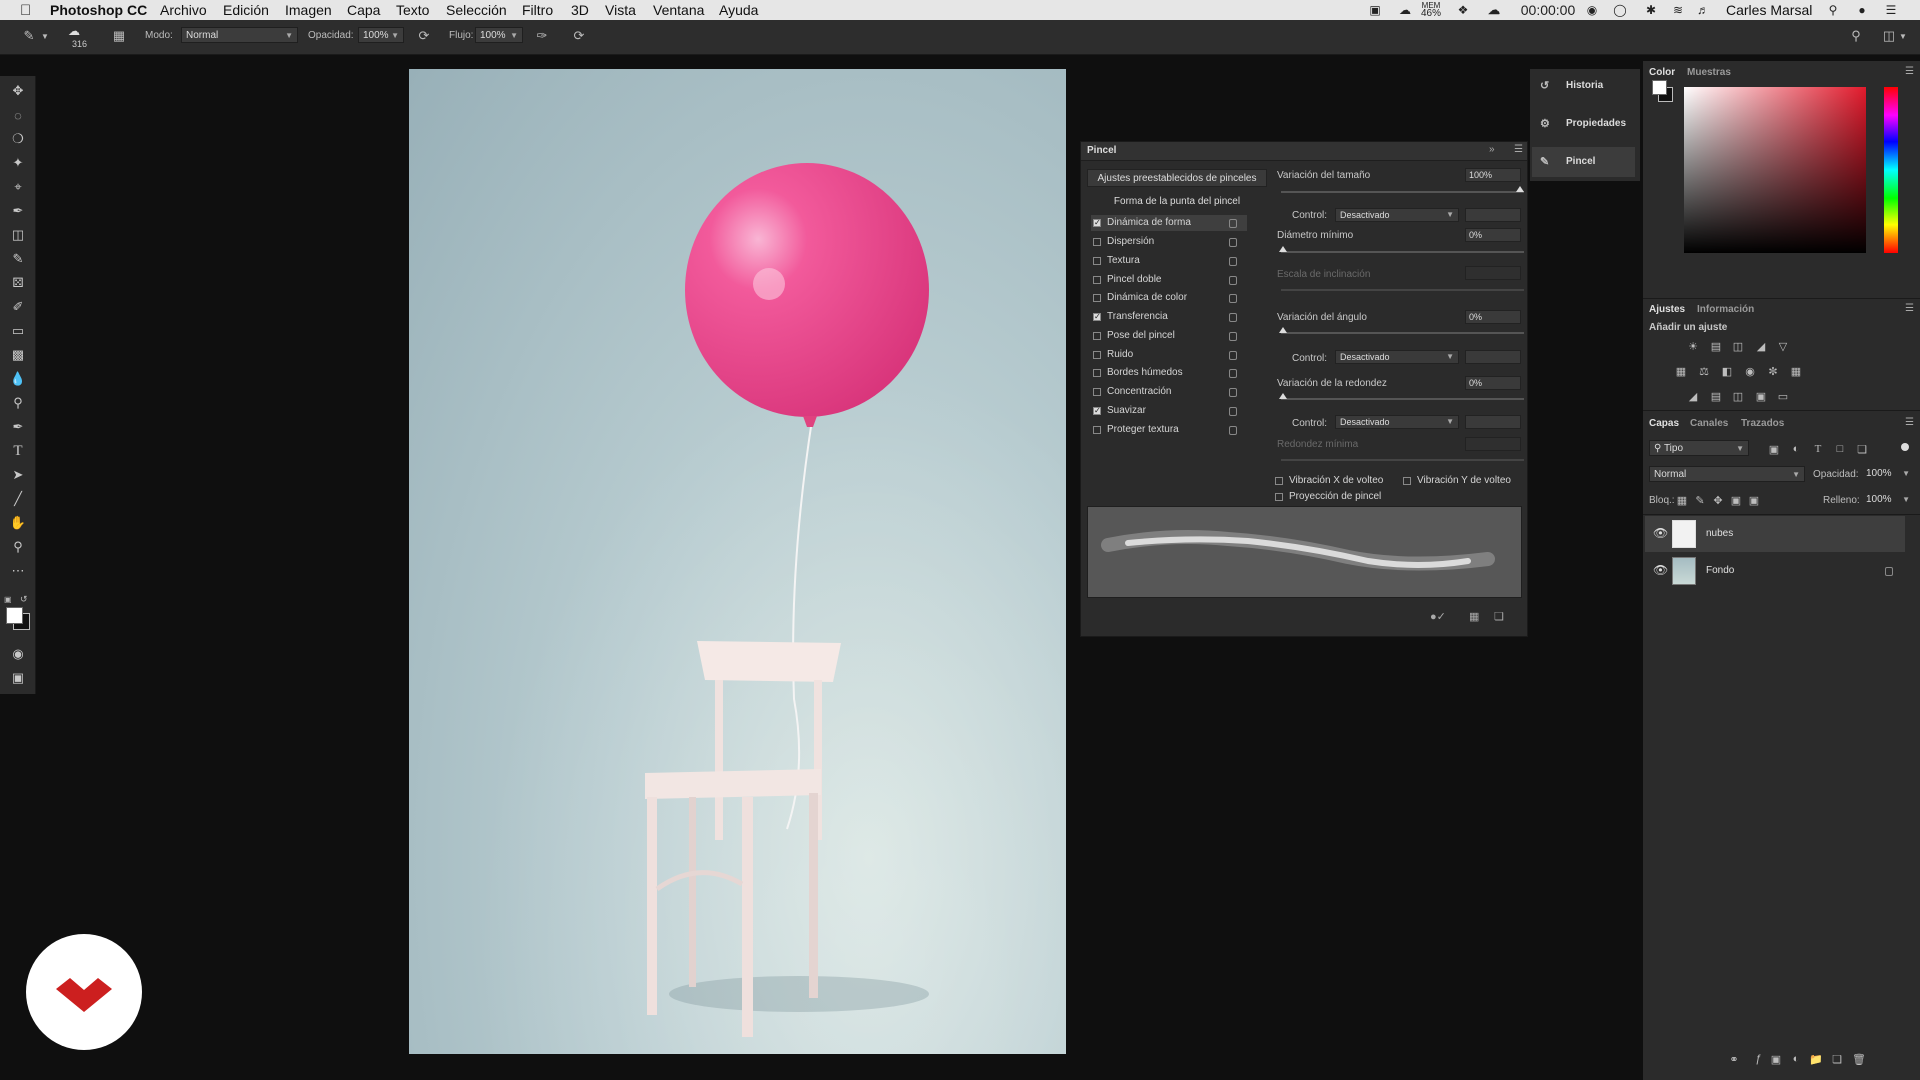 This screenshot has height=1080, width=1920. I want to click on roundness-jitter-input: 0%, so click(1493, 383).